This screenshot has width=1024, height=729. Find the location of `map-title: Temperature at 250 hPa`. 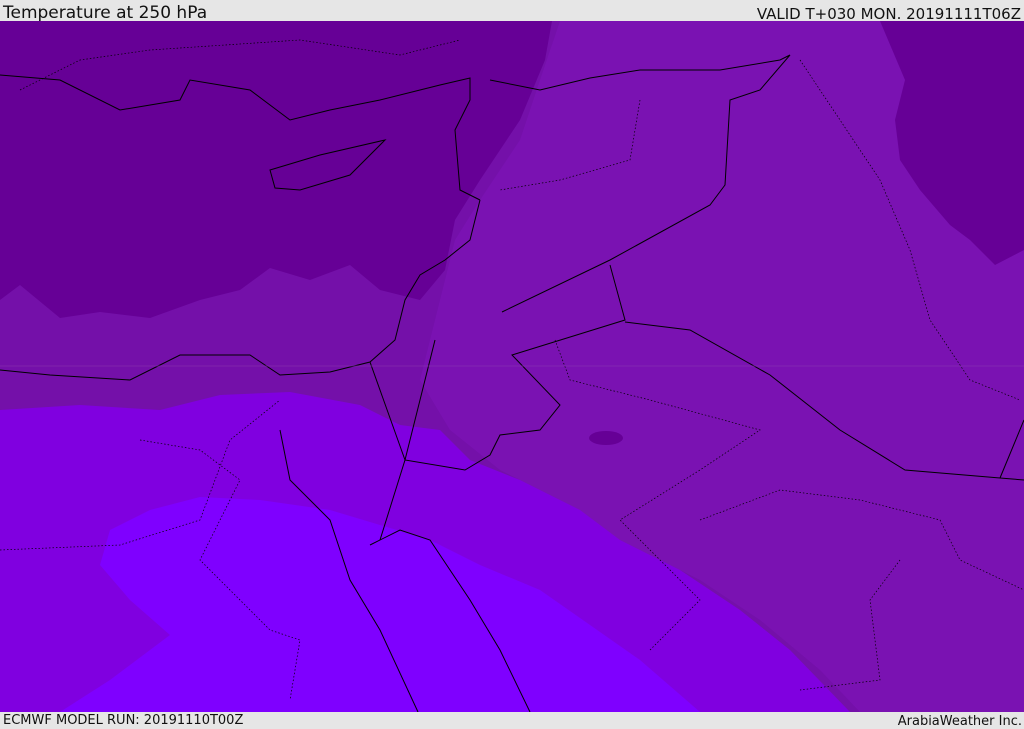

map-title: Temperature at 250 hPa is located at coordinates (105, 13).